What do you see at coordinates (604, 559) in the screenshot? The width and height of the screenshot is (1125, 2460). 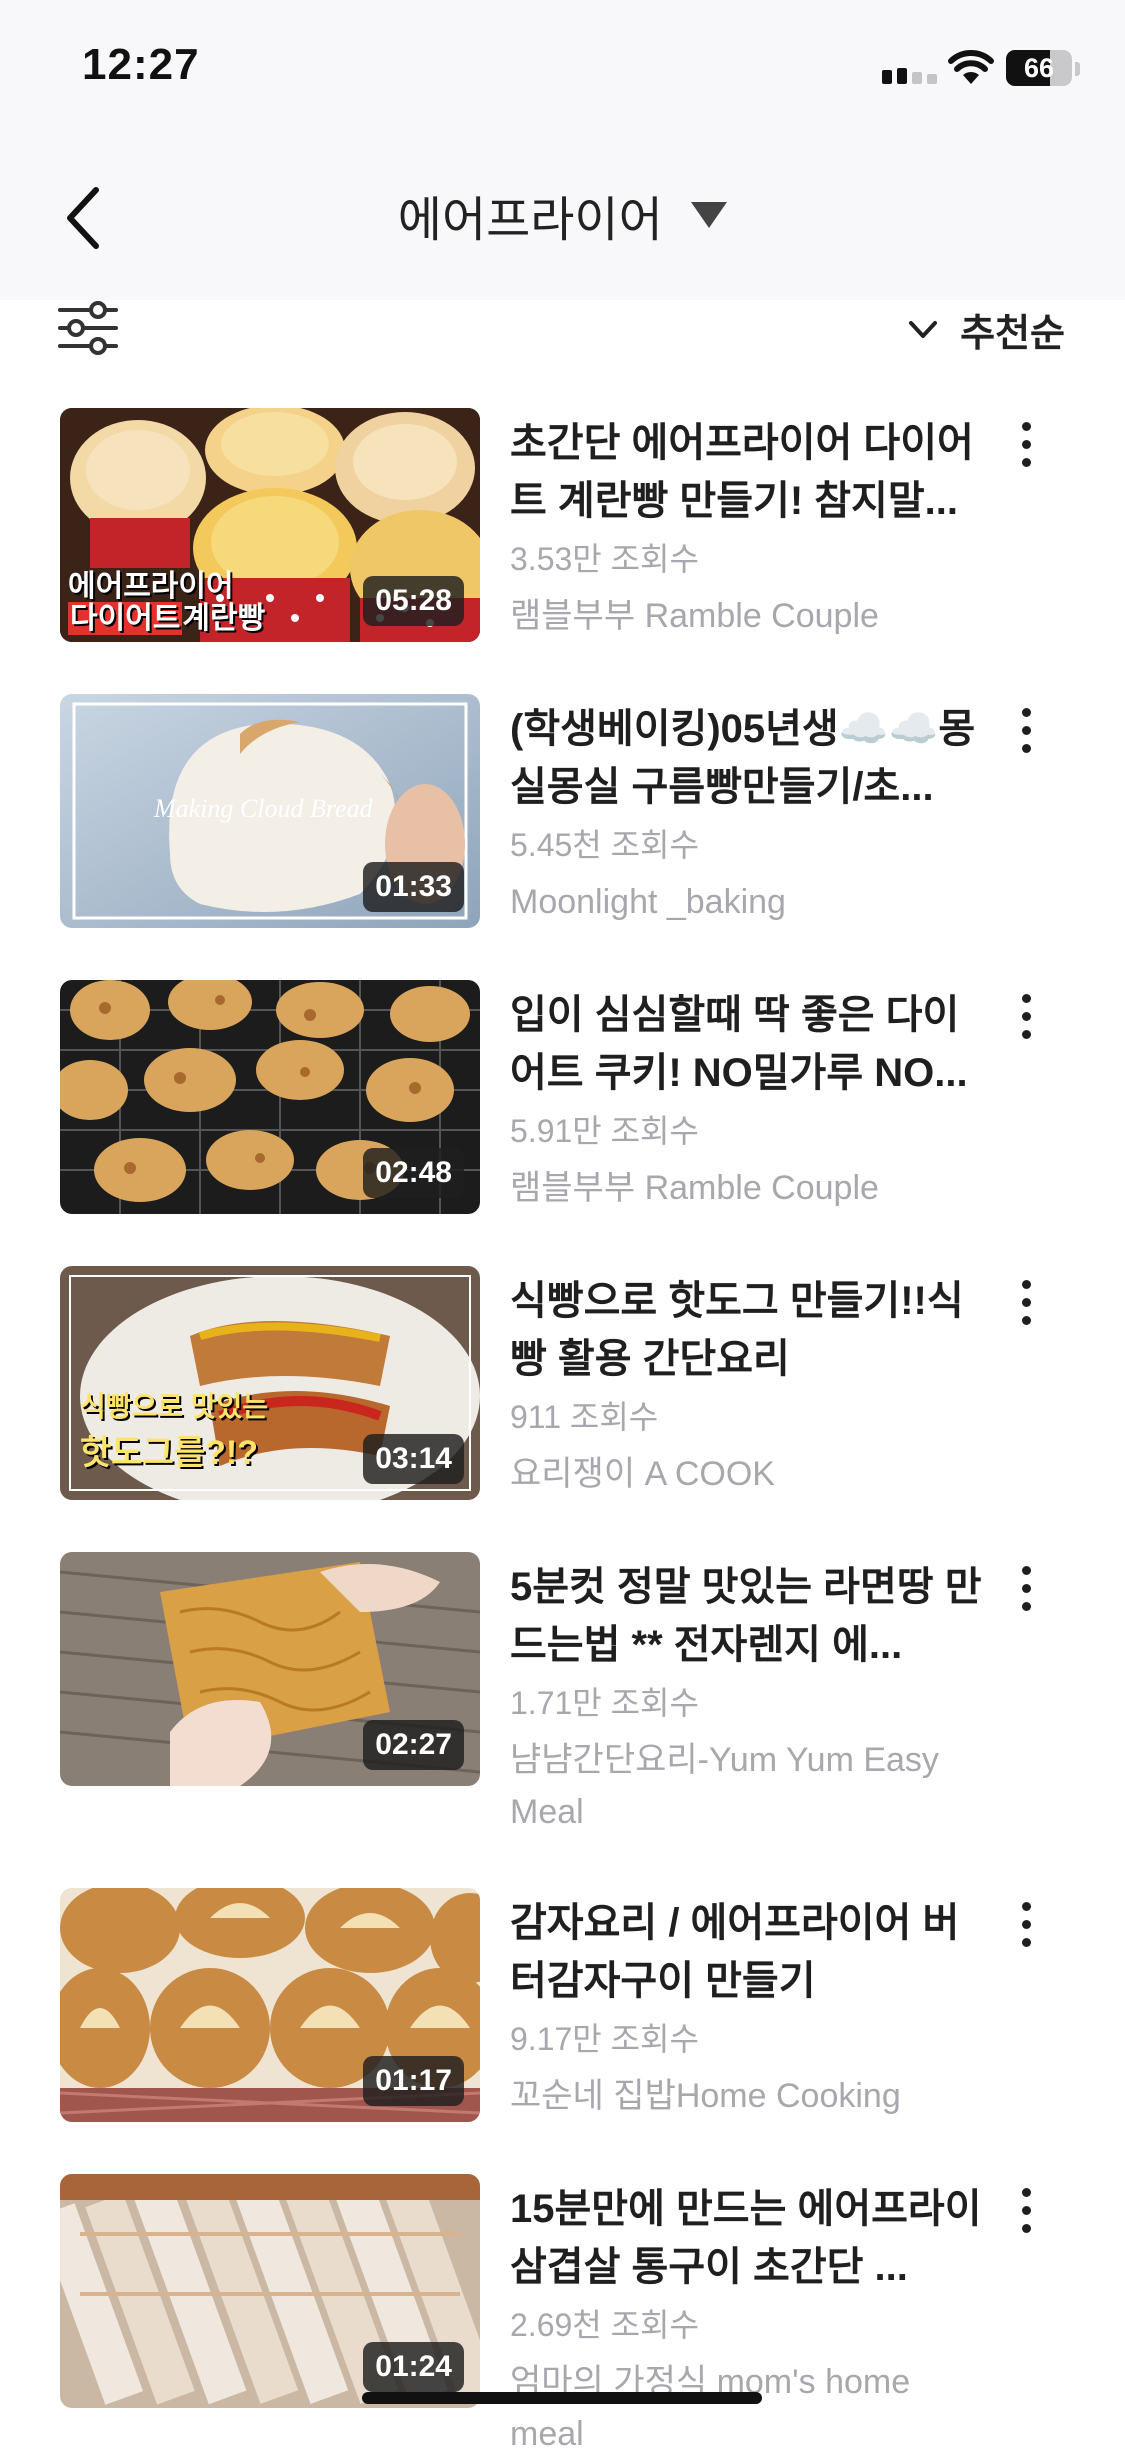 I see `view-count: 3.53만 조회수` at bounding box center [604, 559].